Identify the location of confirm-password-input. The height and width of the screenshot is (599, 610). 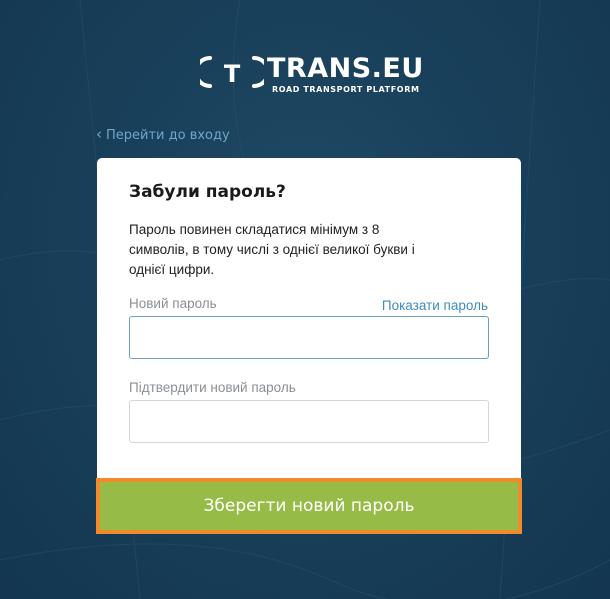
(309, 421).